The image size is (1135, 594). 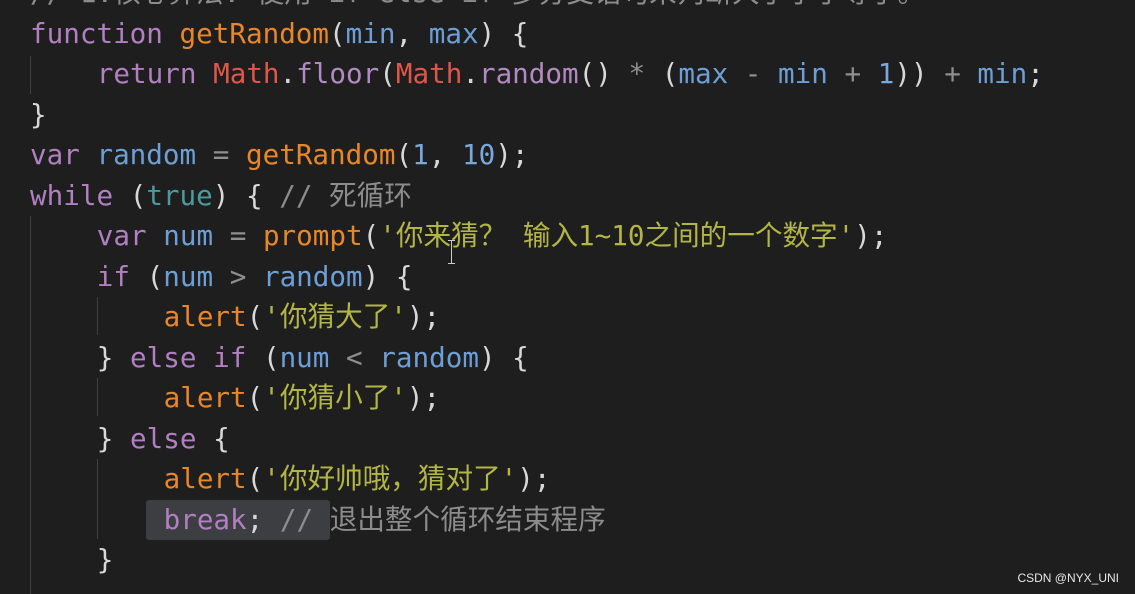 What do you see at coordinates (172, 438) in the screenshot?
I see `token-kw: else` at bounding box center [172, 438].